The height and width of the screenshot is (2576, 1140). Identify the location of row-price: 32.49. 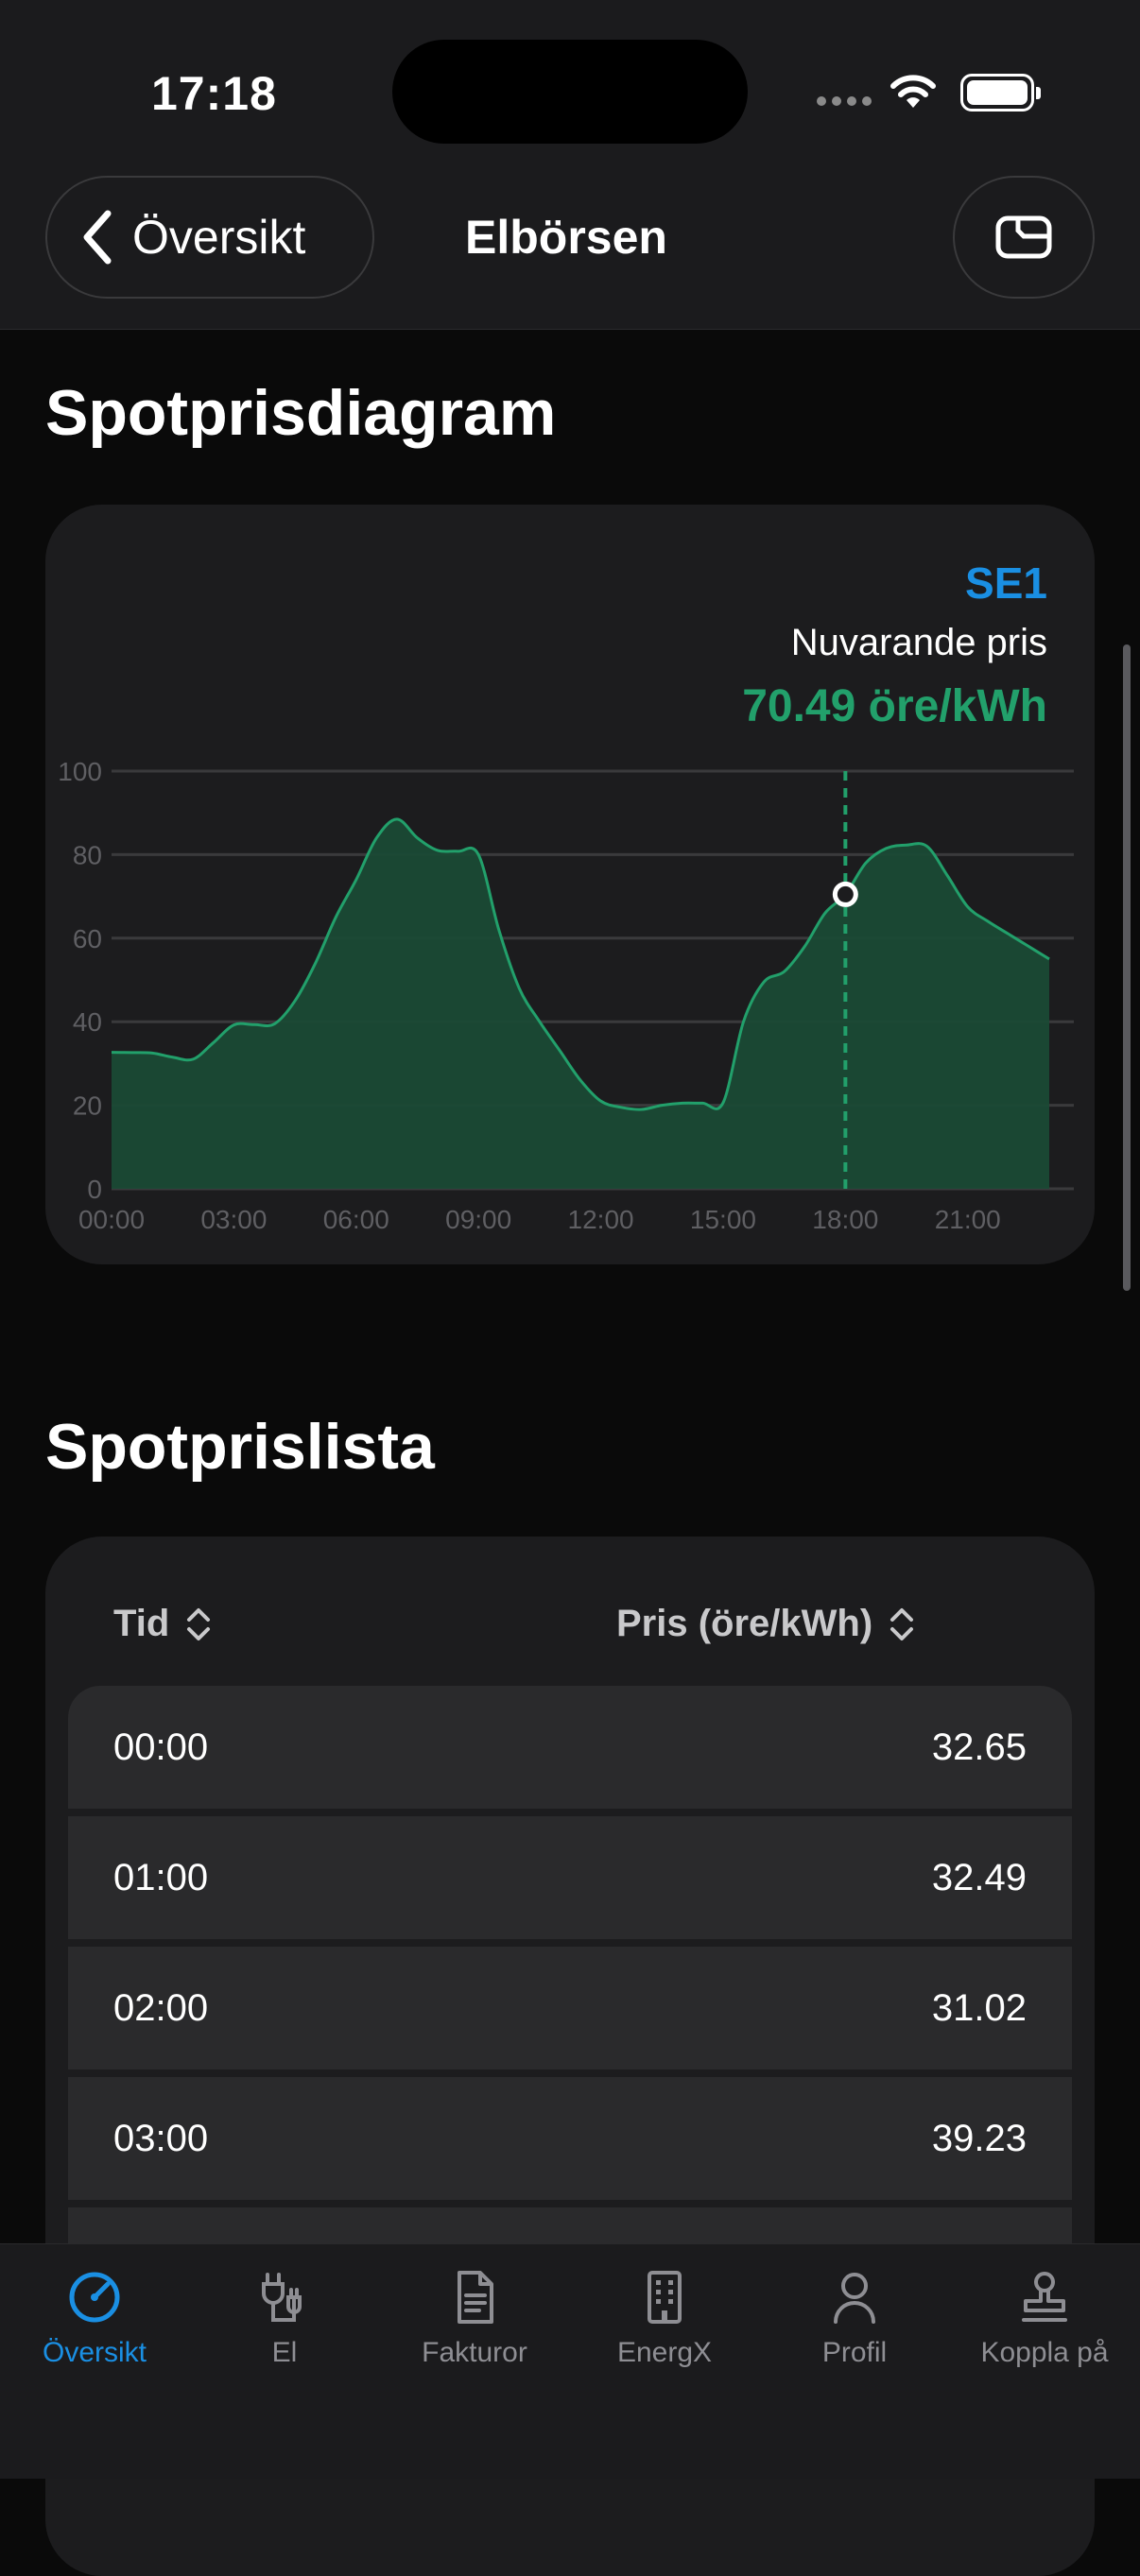
(979, 1877).